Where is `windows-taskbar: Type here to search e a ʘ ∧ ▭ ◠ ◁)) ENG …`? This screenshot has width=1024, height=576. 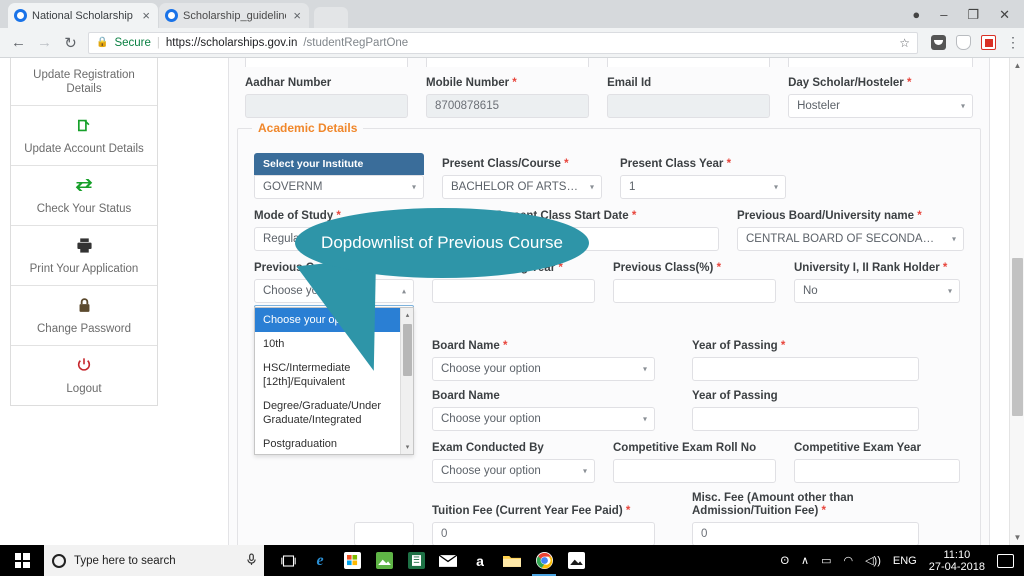 windows-taskbar: Type here to search e a ʘ ∧ ▭ ◠ ◁)) ENG … is located at coordinates (512, 560).